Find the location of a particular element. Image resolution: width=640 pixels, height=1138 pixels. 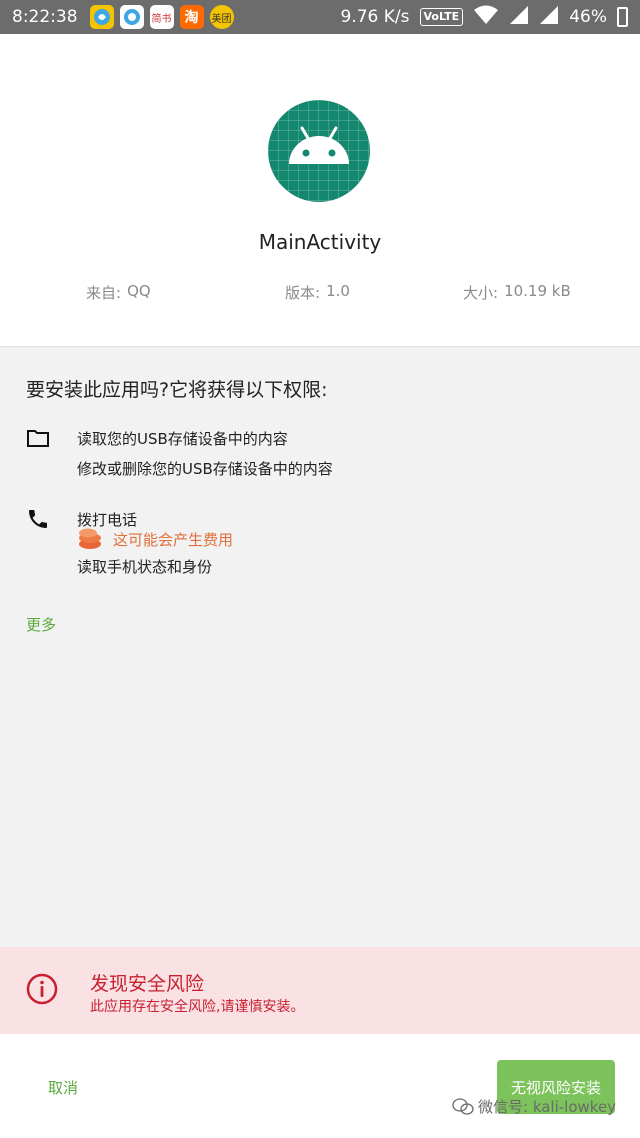

action-footer: 取消 无视风险安装 is located at coordinates (320, 1086).